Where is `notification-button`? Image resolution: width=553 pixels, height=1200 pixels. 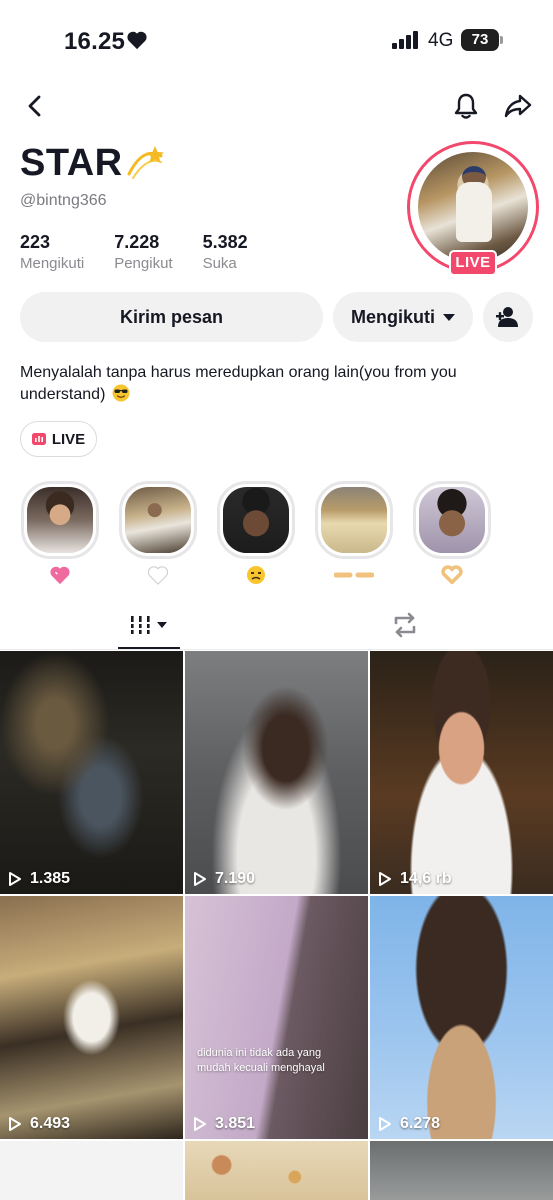 notification-button is located at coordinates (466, 106).